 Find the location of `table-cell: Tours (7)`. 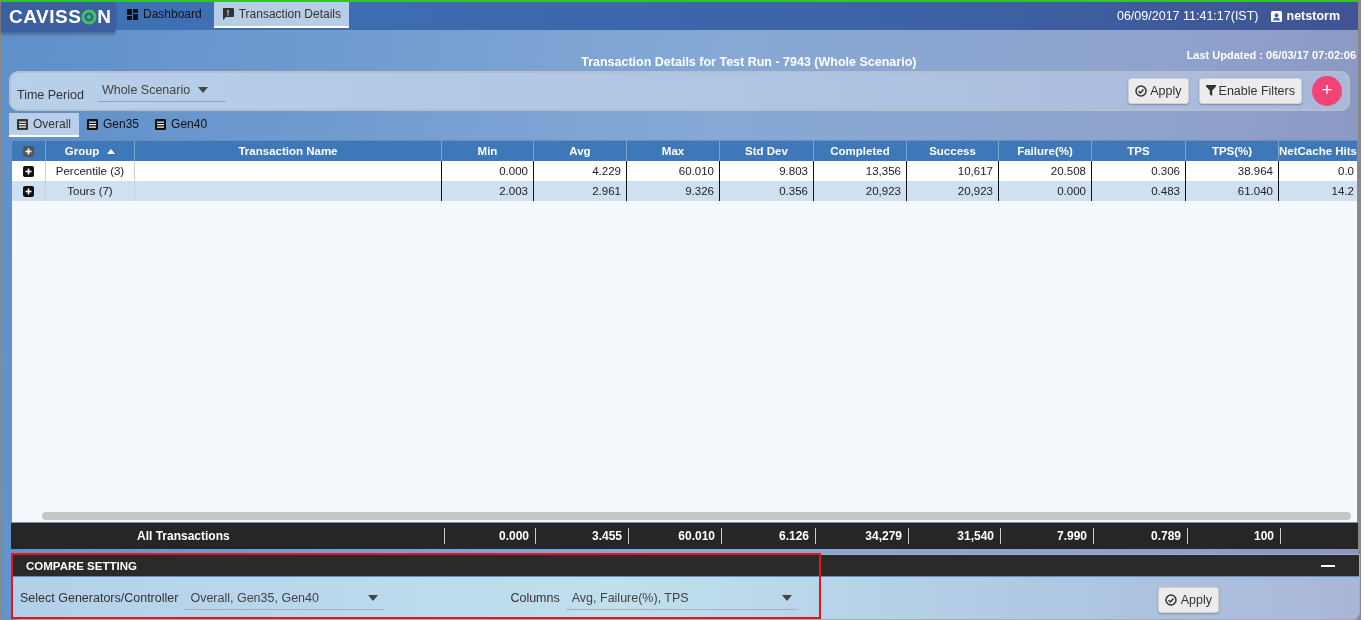

table-cell: Tours (7) is located at coordinates (90, 191).